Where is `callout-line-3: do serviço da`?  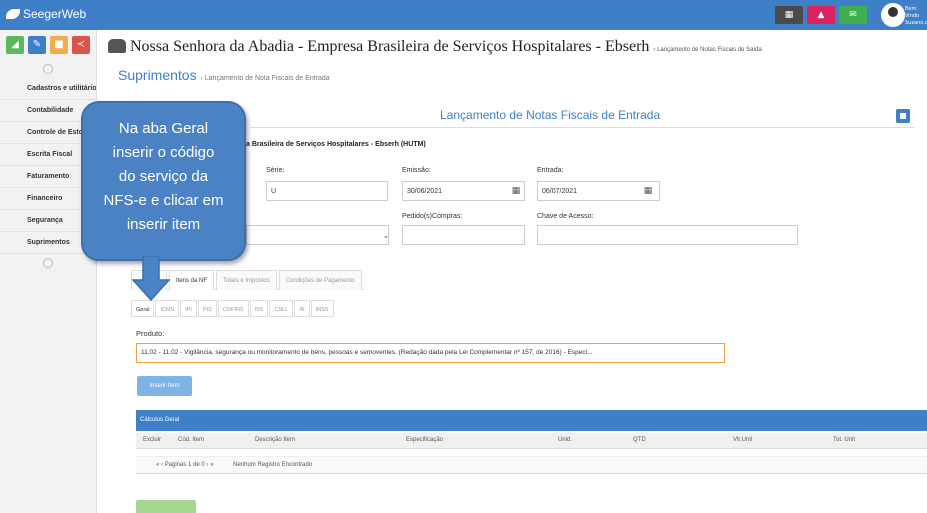
callout-line-3: do serviço da is located at coordinates (163, 176).